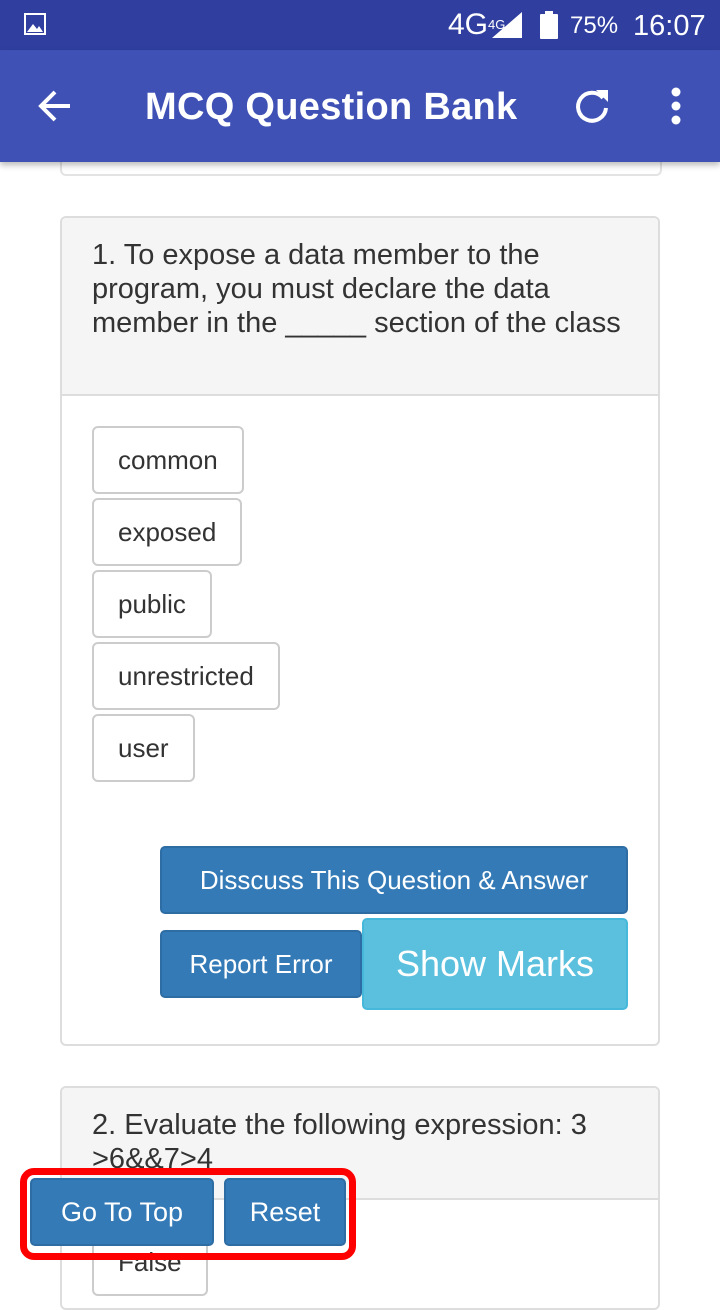  What do you see at coordinates (331, 107) in the screenshot?
I see `page-title: MCQ Question Bank` at bounding box center [331, 107].